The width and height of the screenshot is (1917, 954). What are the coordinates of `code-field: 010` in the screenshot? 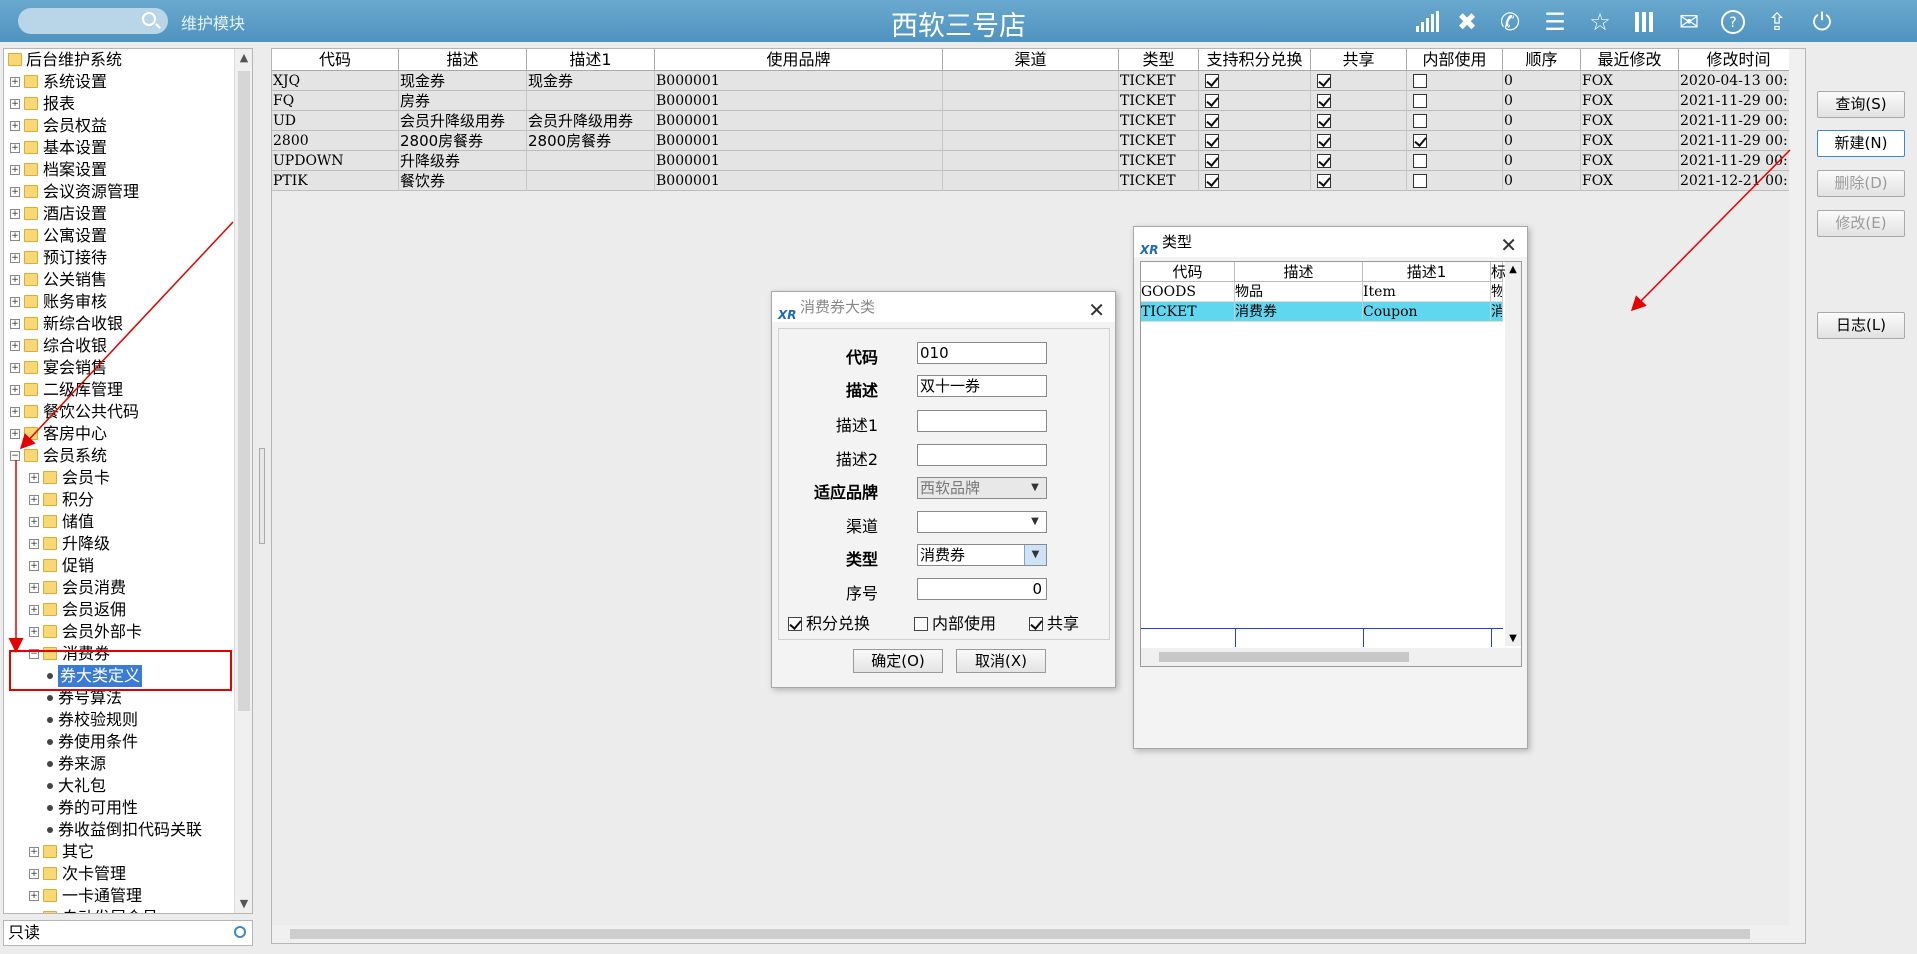 It's located at (982, 353).